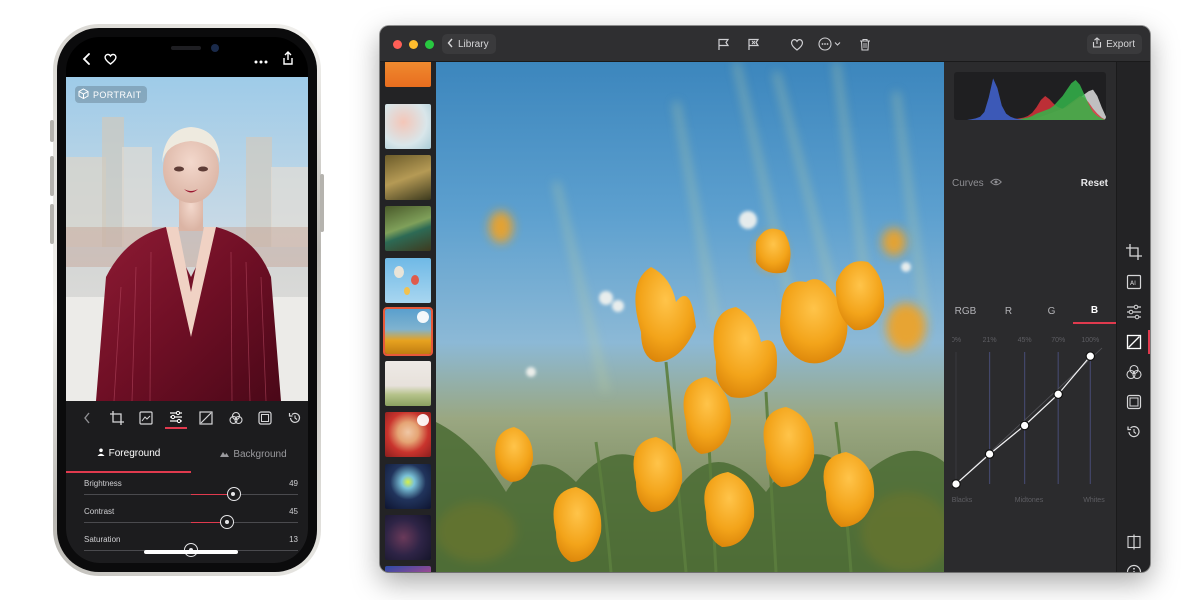 The height and width of the screenshot is (600, 1200). I want to click on thumbnail-orange, so click(408, 74).